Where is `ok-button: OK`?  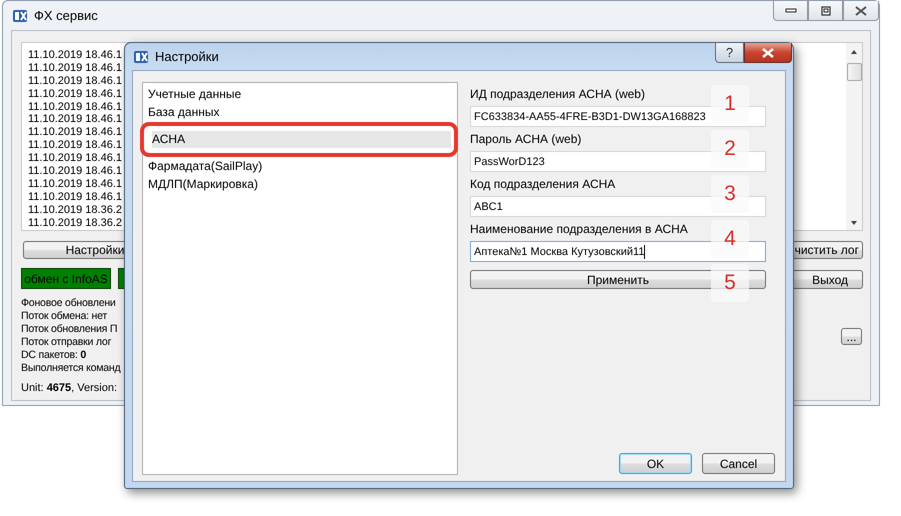 ok-button: OK is located at coordinates (655, 463).